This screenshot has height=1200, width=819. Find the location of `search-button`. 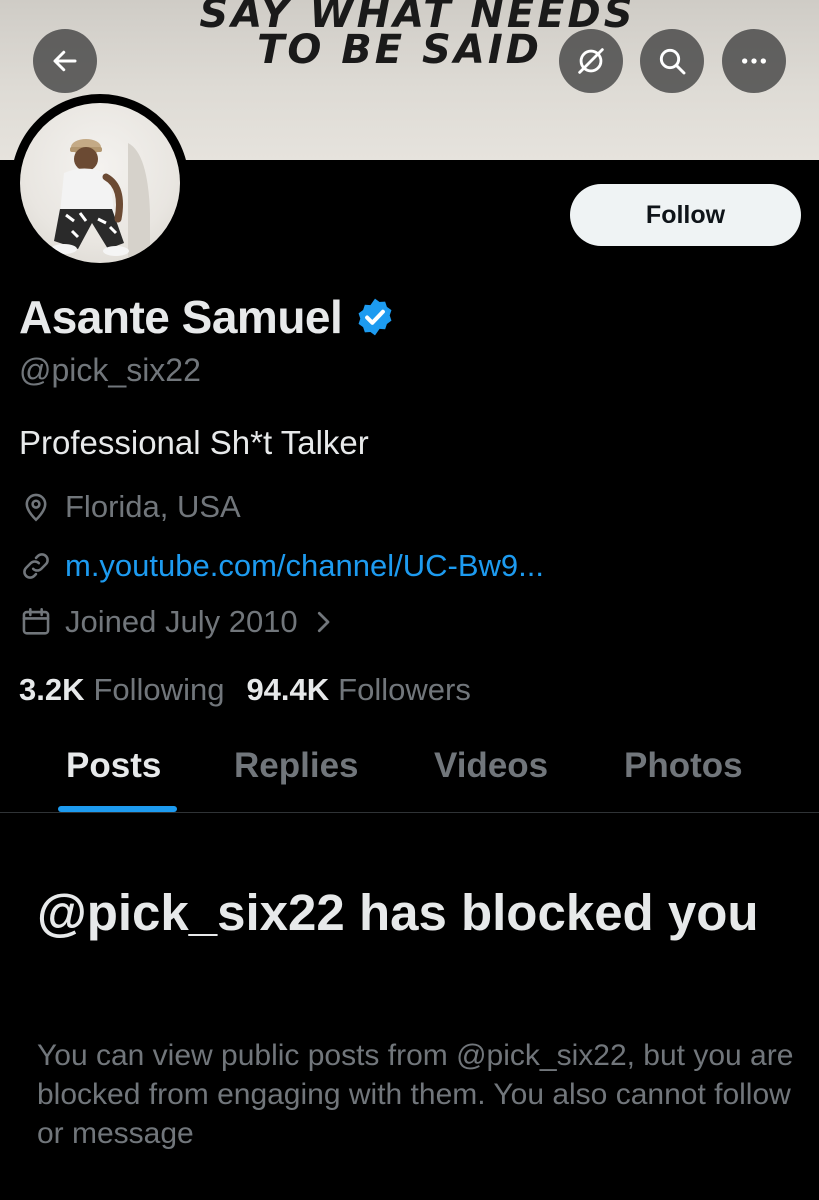

search-button is located at coordinates (672, 61).